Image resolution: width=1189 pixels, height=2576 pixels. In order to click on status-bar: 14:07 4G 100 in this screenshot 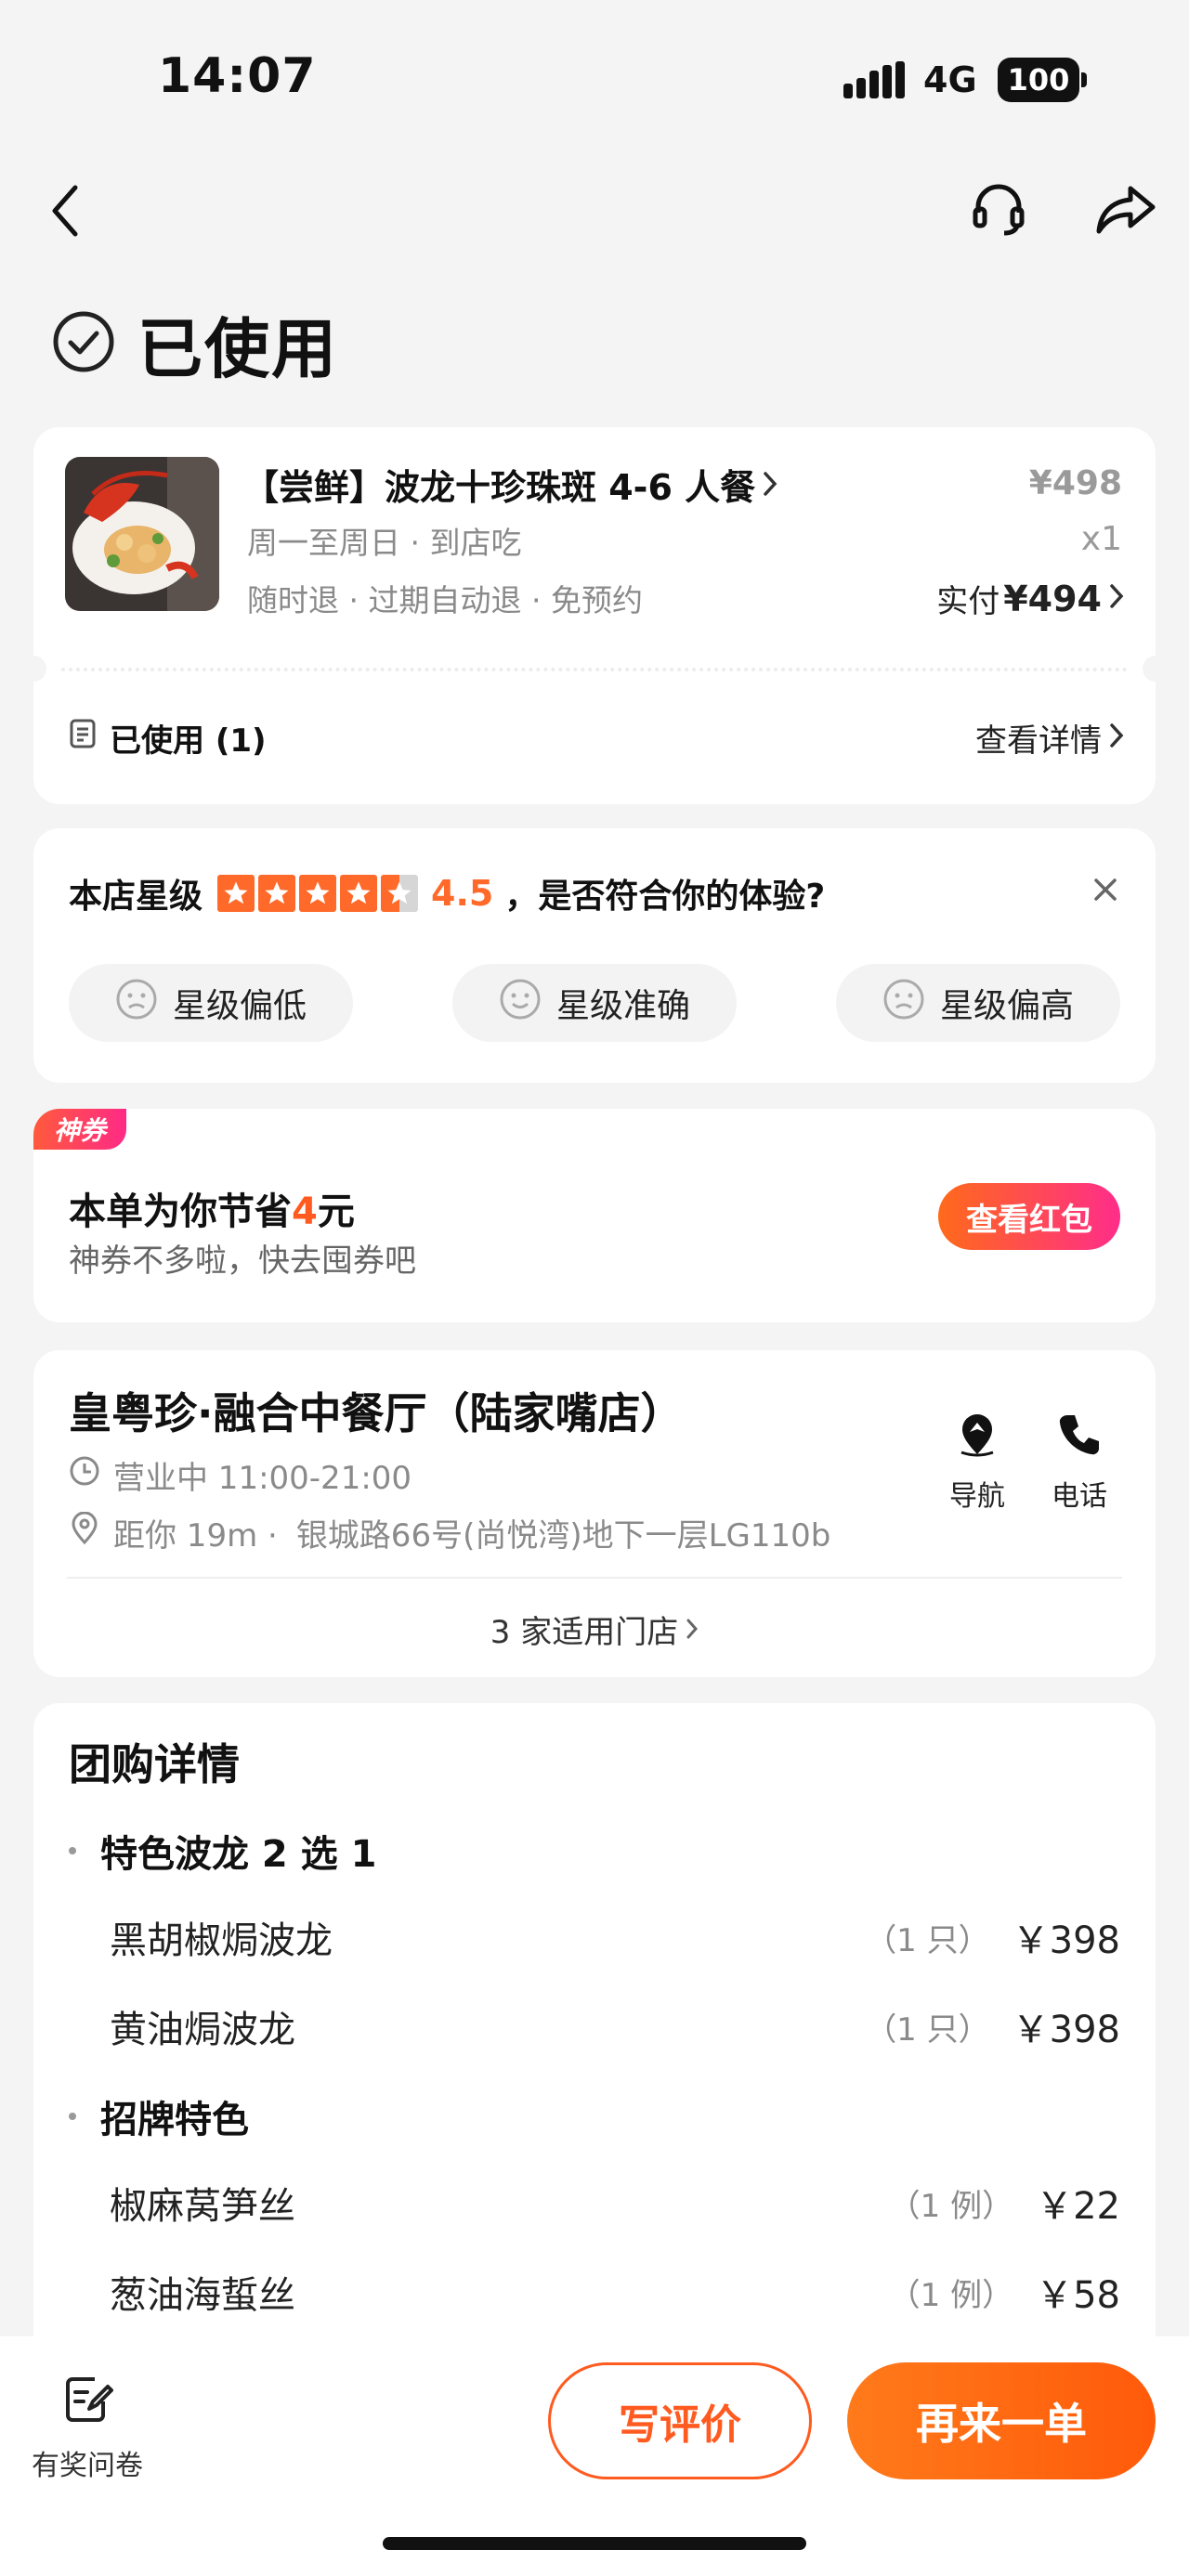, I will do `click(594, 69)`.